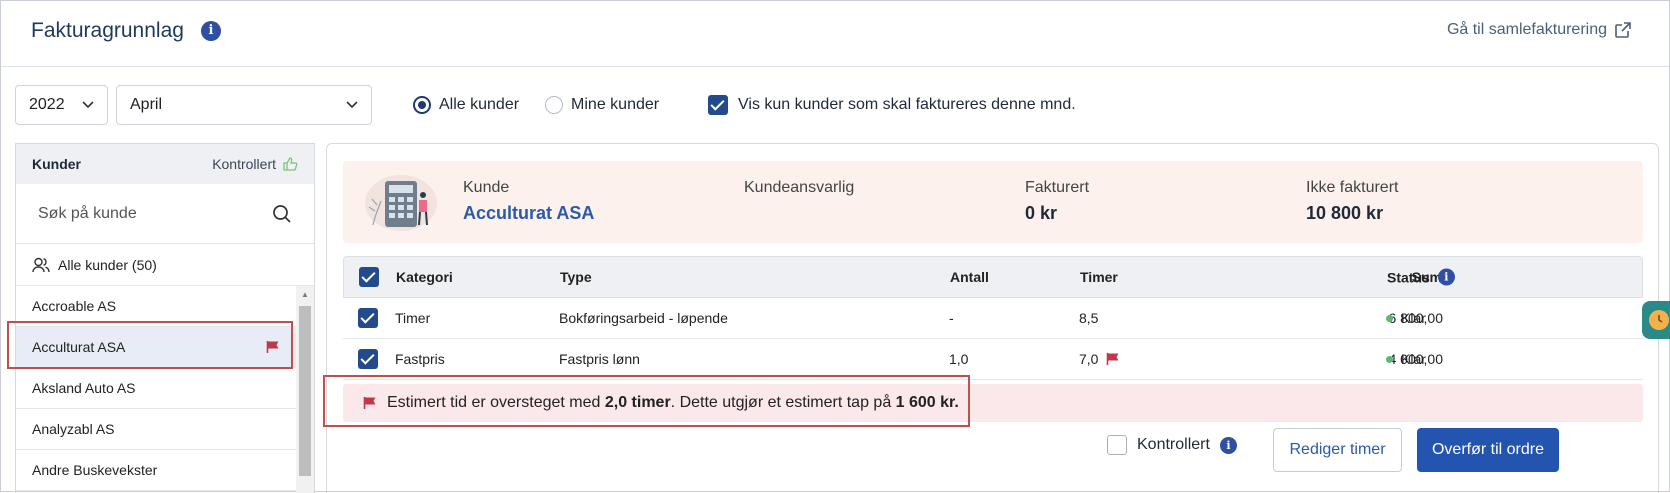  Describe the element at coordinates (1659, 320) in the screenshot. I see `clock-icon` at that location.